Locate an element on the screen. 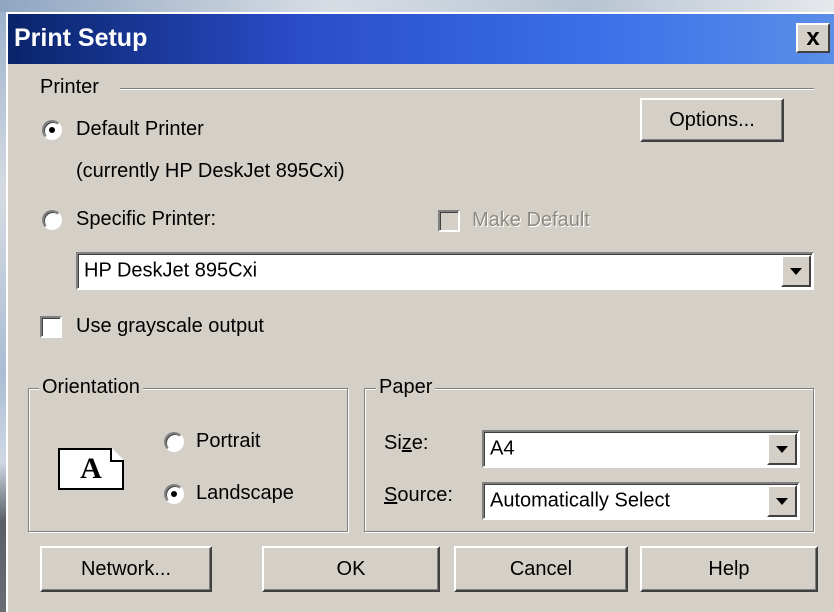 Image resolution: width=834 pixels, height=612 pixels. help-button-label: Help is located at coordinates (729, 568).